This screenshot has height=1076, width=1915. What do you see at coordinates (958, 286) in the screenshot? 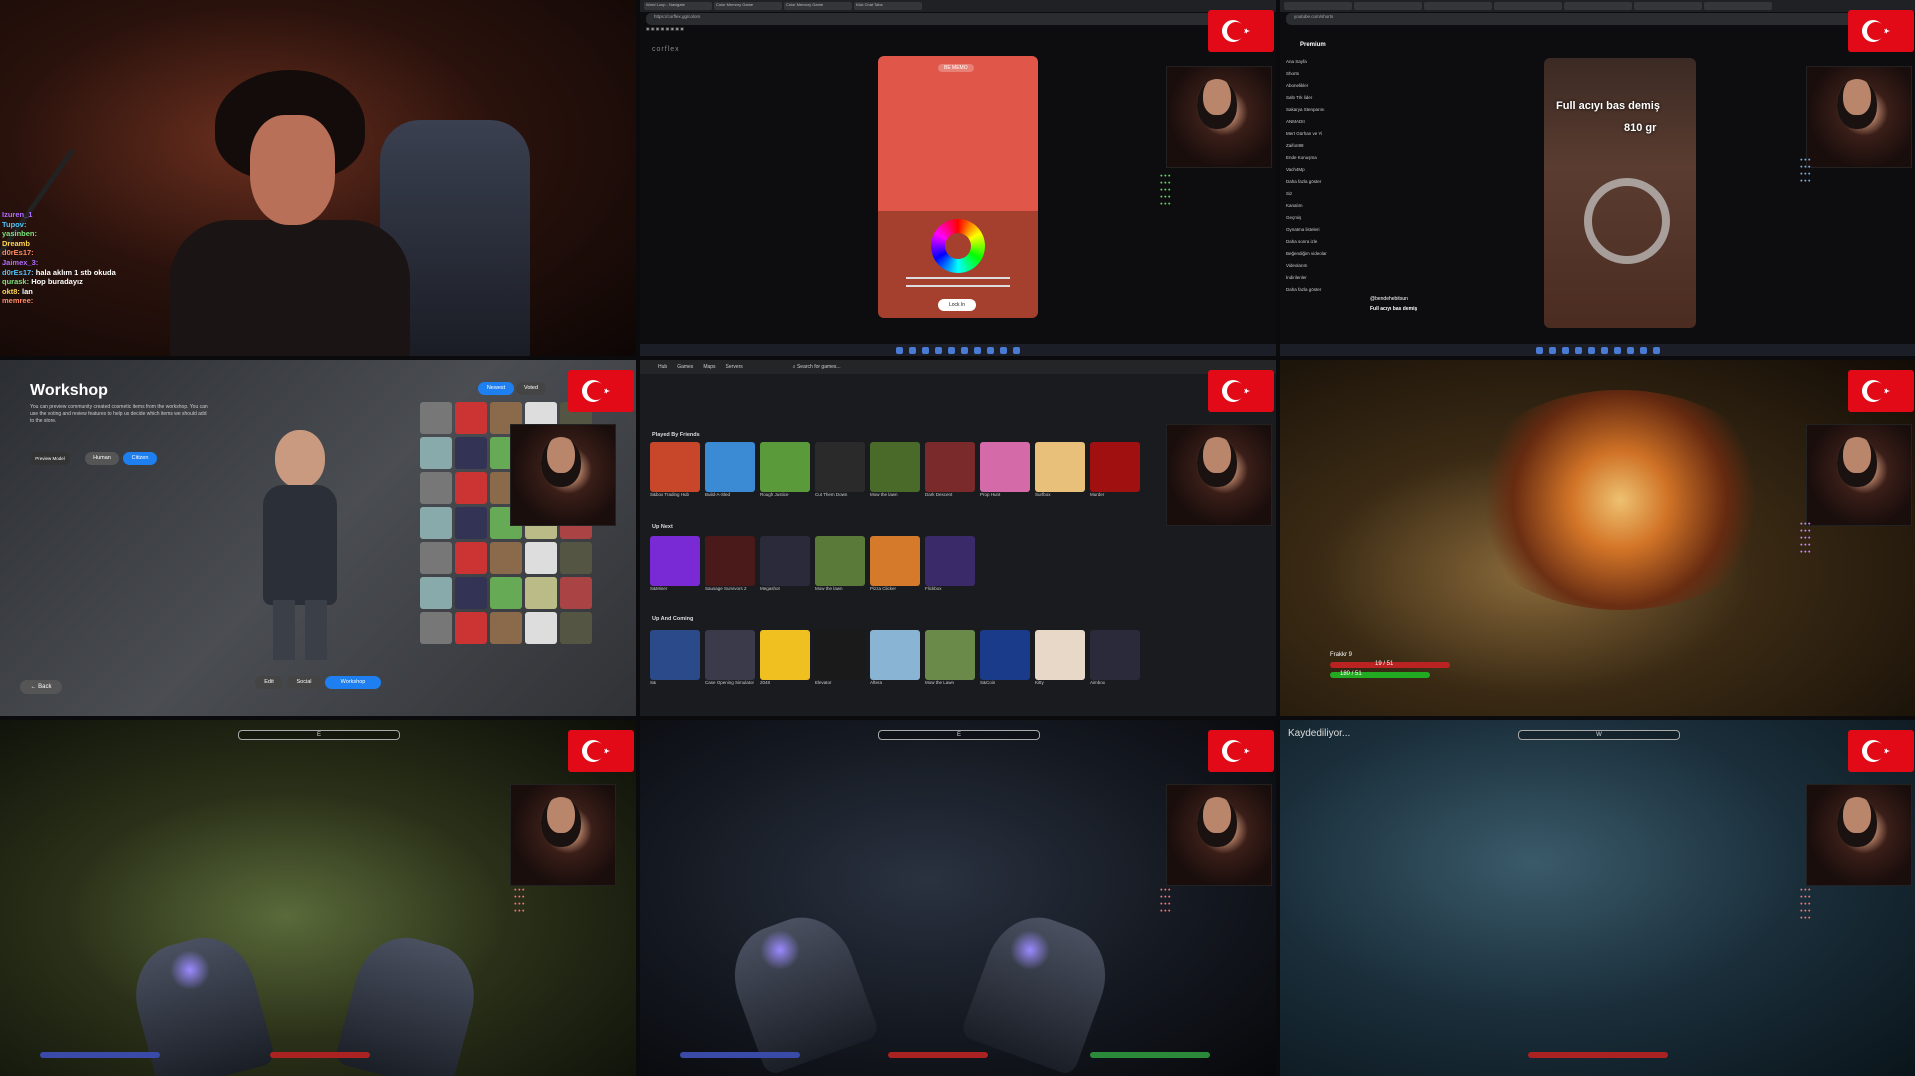
I see `lightness-slider` at bounding box center [958, 286].